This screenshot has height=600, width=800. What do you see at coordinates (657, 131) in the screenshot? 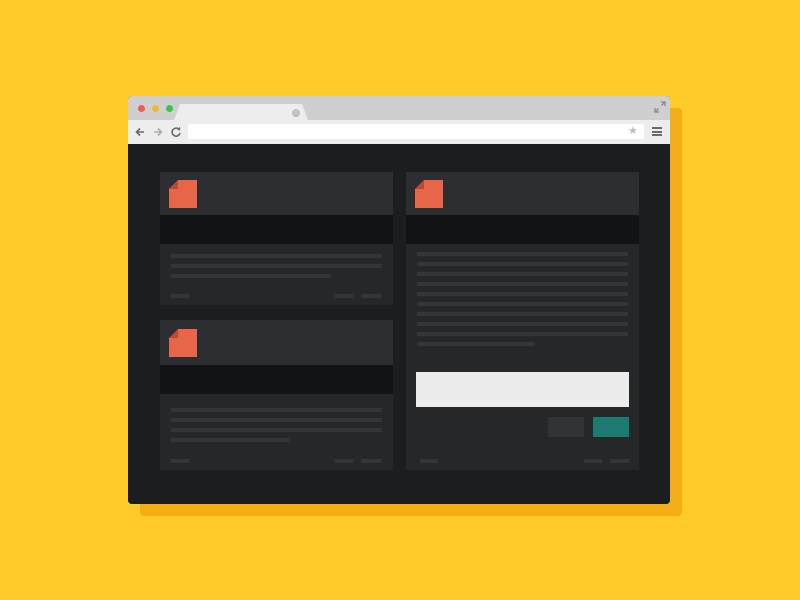
I see `menu-icon` at bounding box center [657, 131].